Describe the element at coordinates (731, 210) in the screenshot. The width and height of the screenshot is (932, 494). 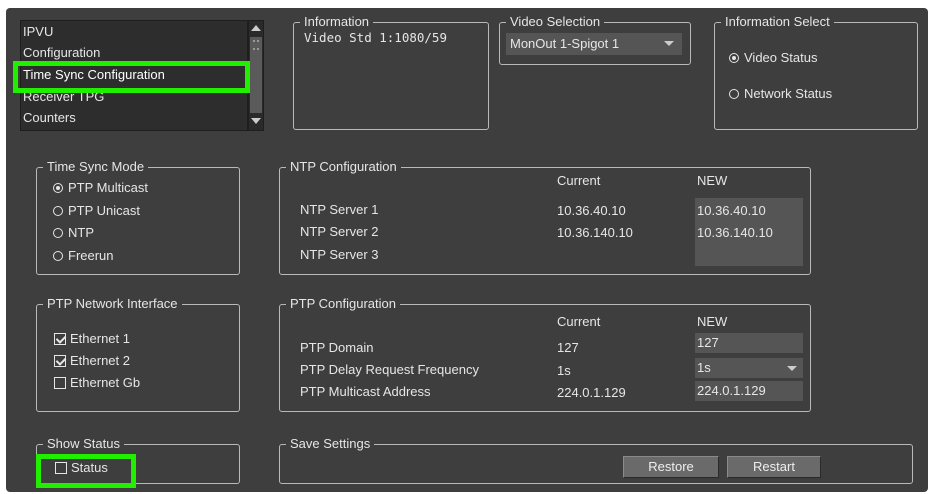
I see `ntp-server-1-new-input: 10.36.40.10` at that location.